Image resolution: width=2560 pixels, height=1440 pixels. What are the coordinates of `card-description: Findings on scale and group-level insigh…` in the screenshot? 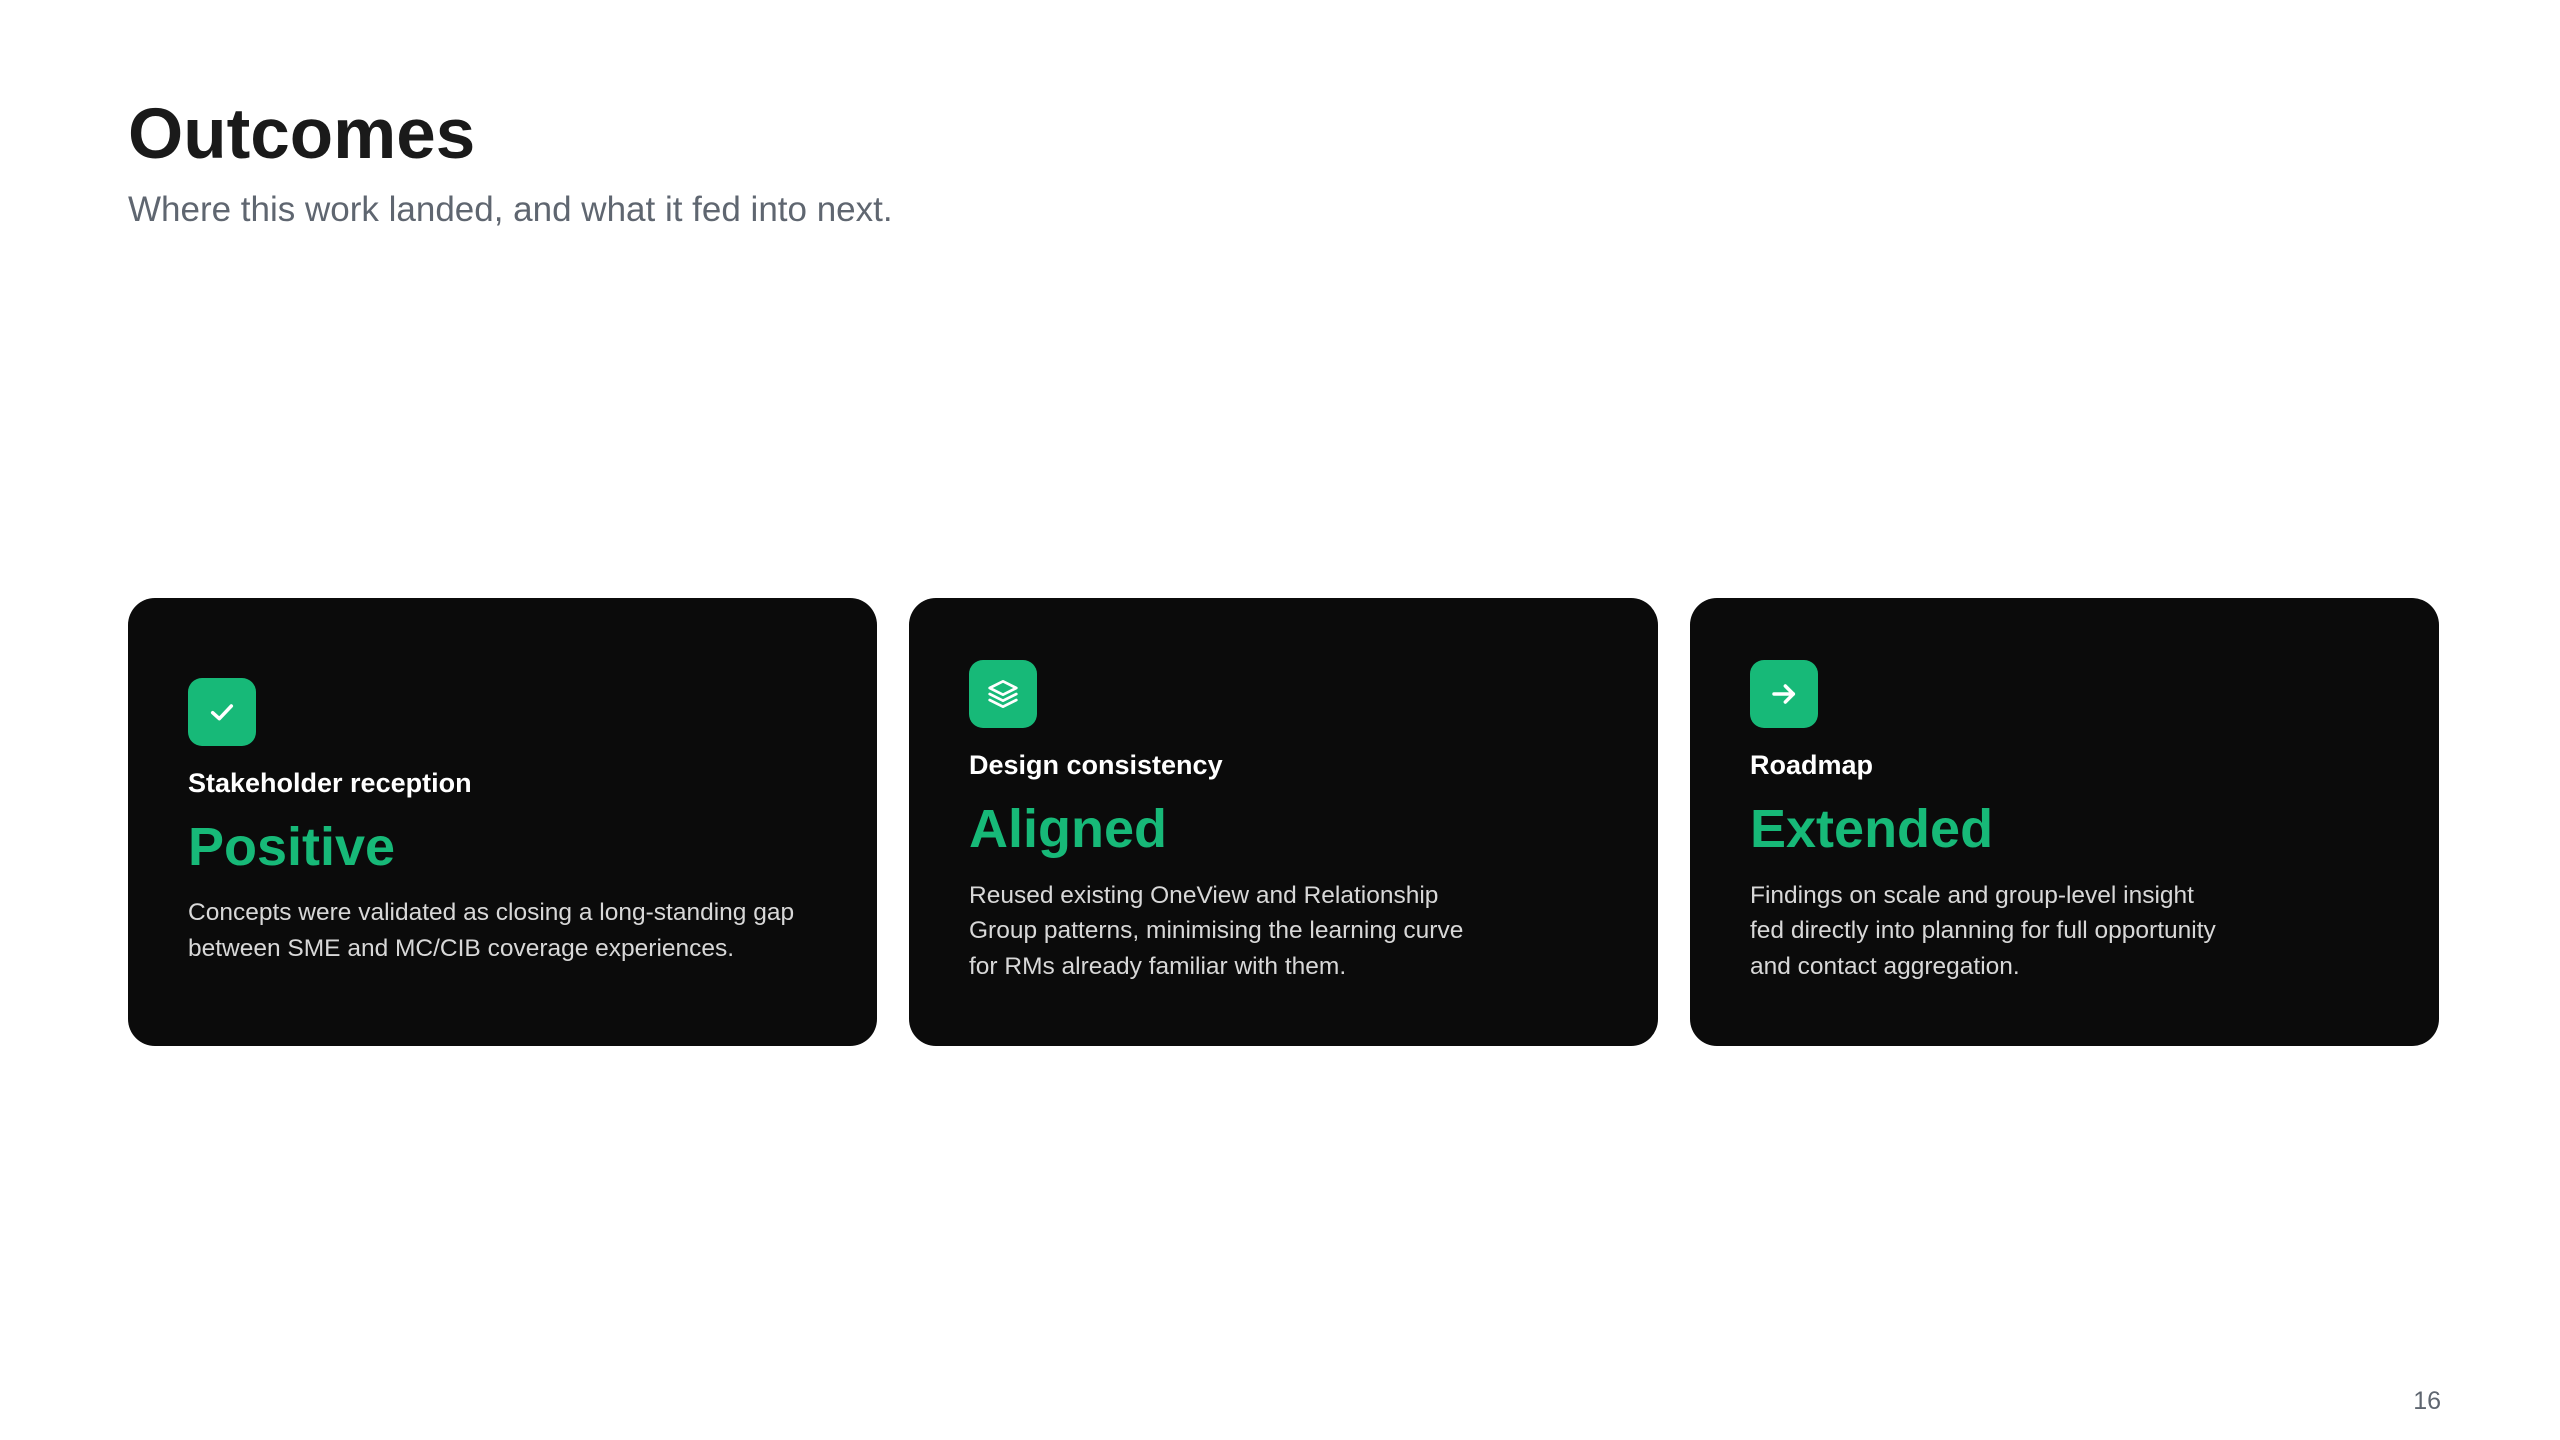 It's located at (1983, 930).